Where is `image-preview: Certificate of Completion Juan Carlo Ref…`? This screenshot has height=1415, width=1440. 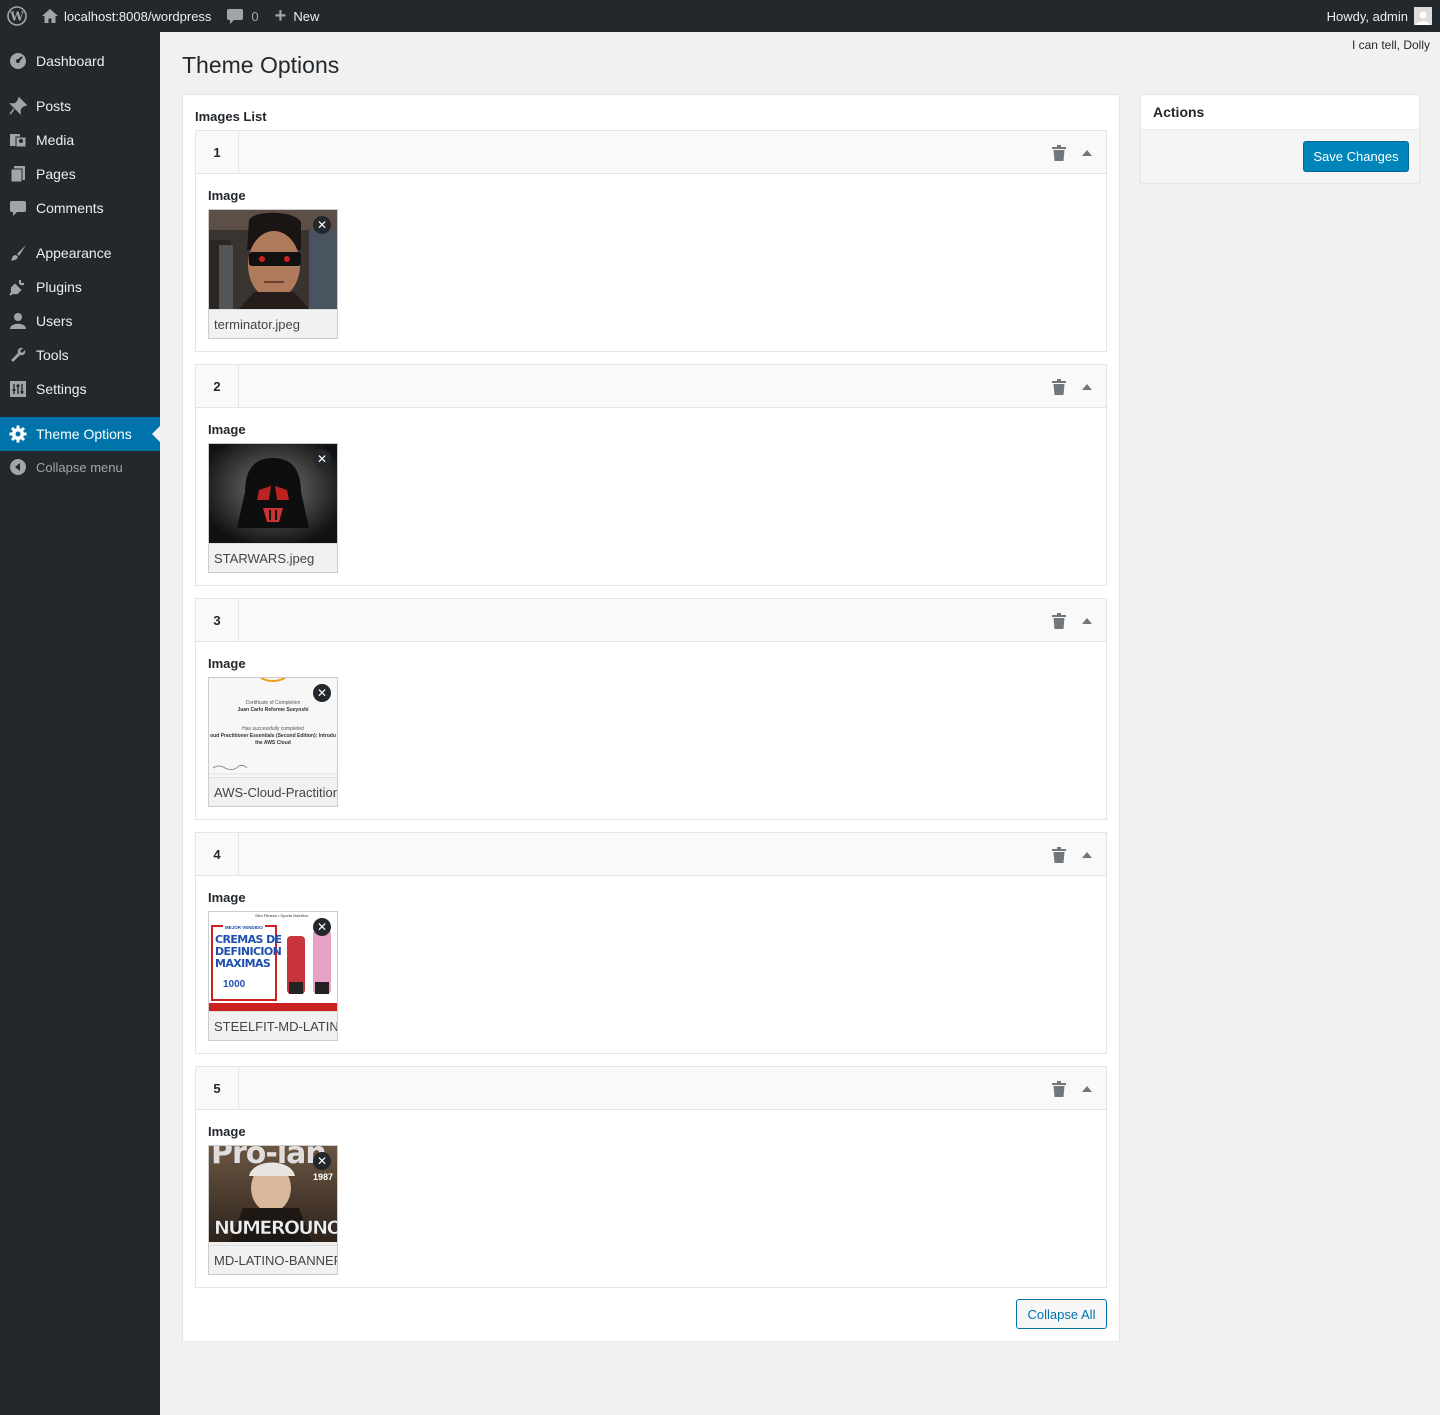
image-preview: Certificate of Completion Juan Carlo Ref… is located at coordinates (273, 742).